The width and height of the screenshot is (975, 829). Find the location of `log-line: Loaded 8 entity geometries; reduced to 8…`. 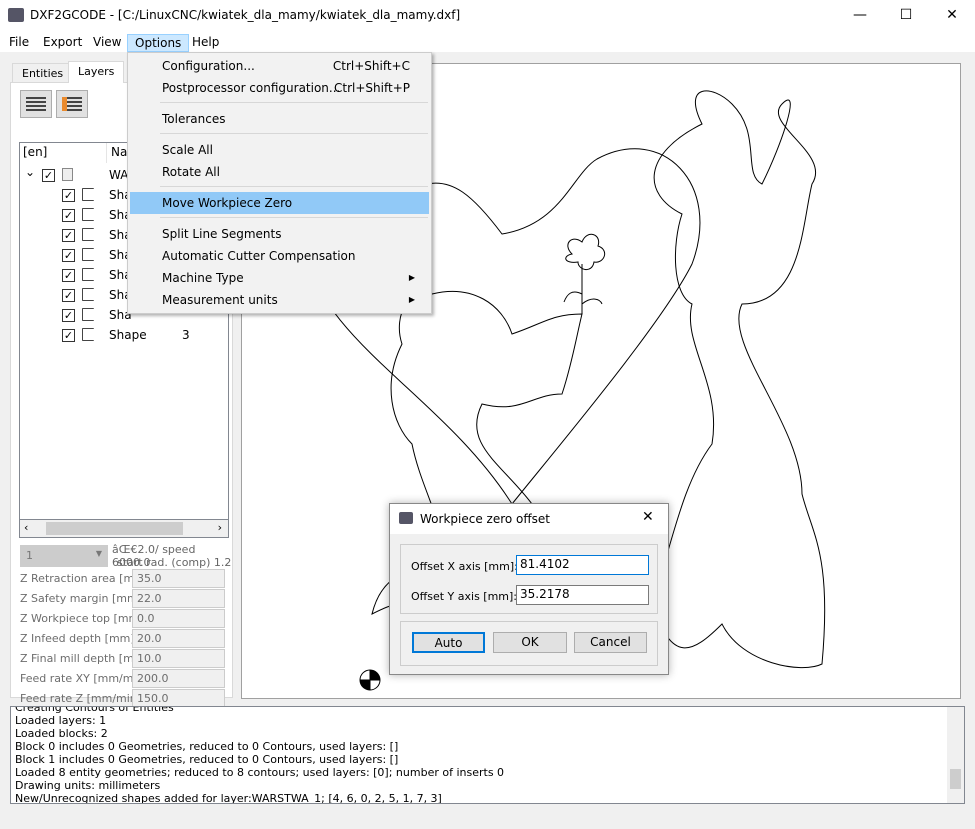

log-line: Loaded 8 entity geometries; reduced to 8… is located at coordinates (260, 772).